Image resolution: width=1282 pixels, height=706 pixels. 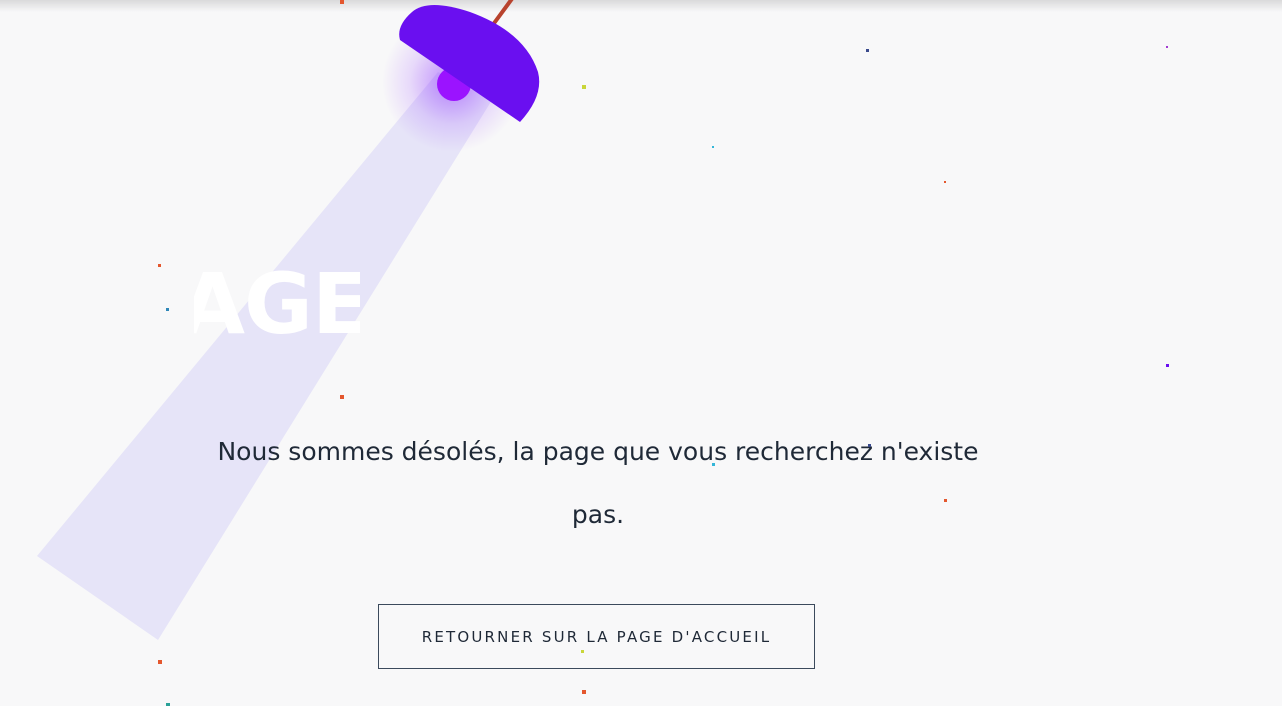 I want to click on lamp-icon, so click(x=469, y=63).